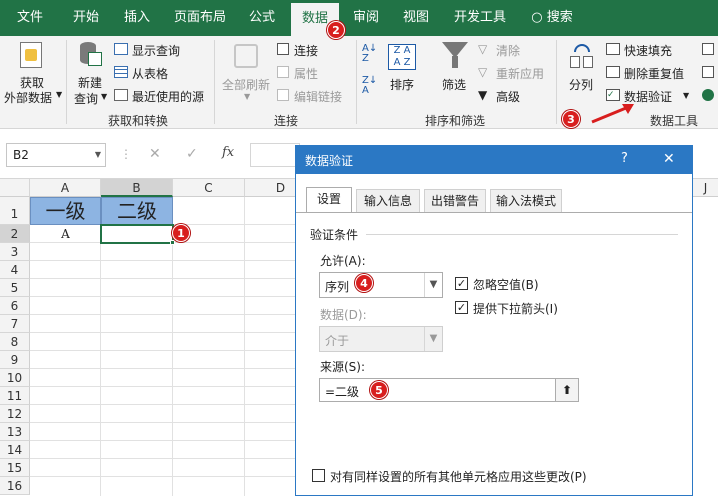 Image resolution: width=718 pixels, height=496 pixels. What do you see at coordinates (15, 360) in the screenshot?
I see `row-header: 9` at bounding box center [15, 360].